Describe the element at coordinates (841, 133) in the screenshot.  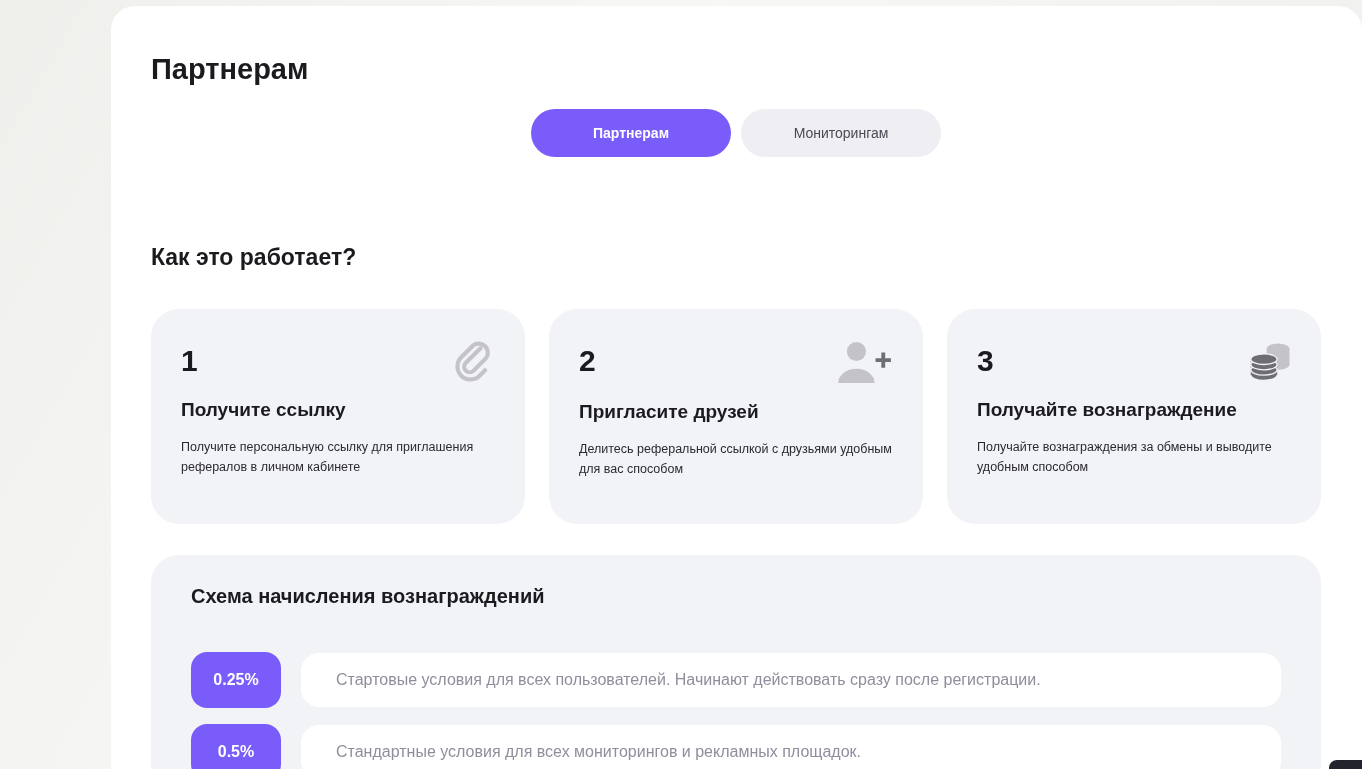
I see `tab: Мониторингам` at that location.